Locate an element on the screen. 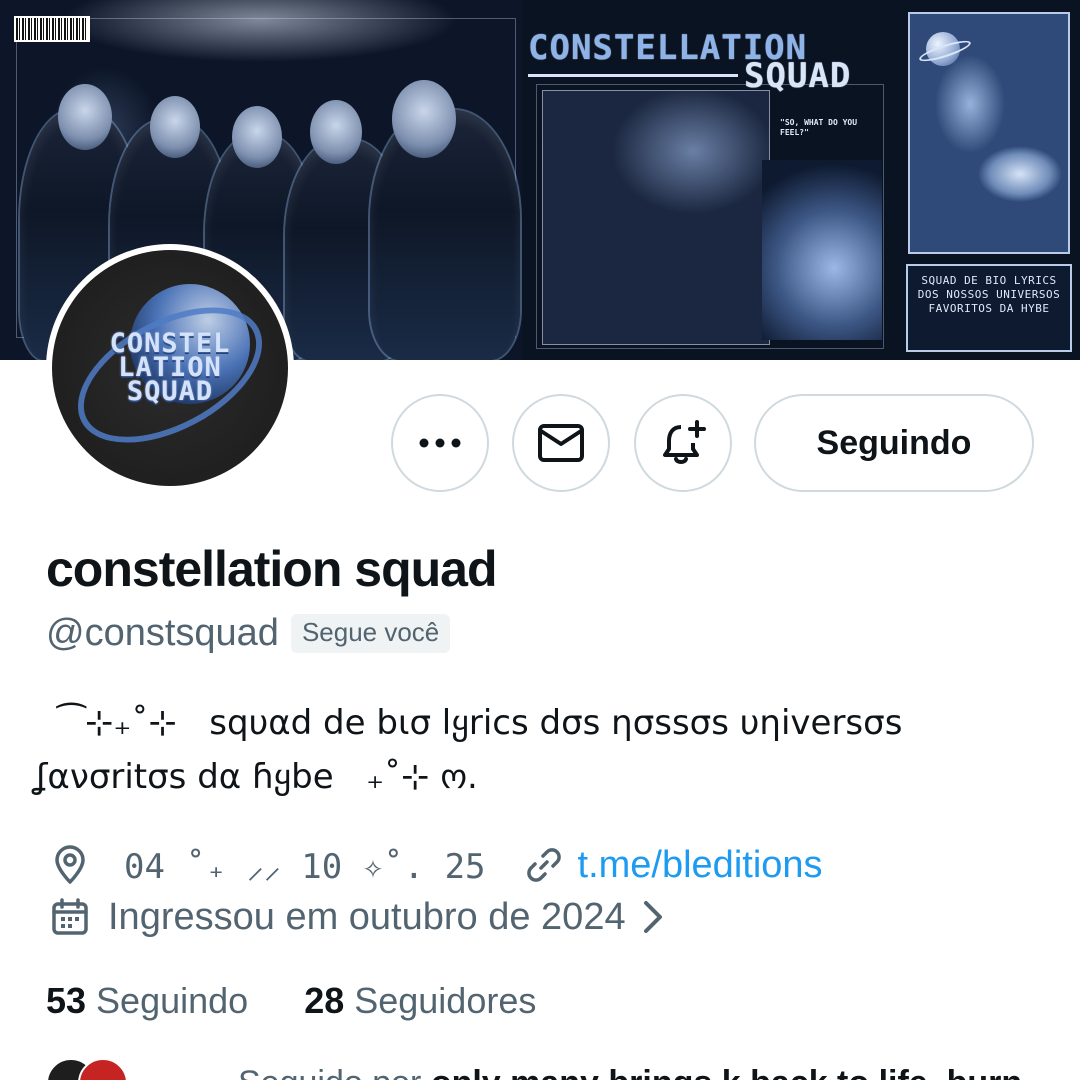 The height and width of the screenshot is (1080, 1080). handle-row: @constsquad Segue você is located at coordinates (248, 633).